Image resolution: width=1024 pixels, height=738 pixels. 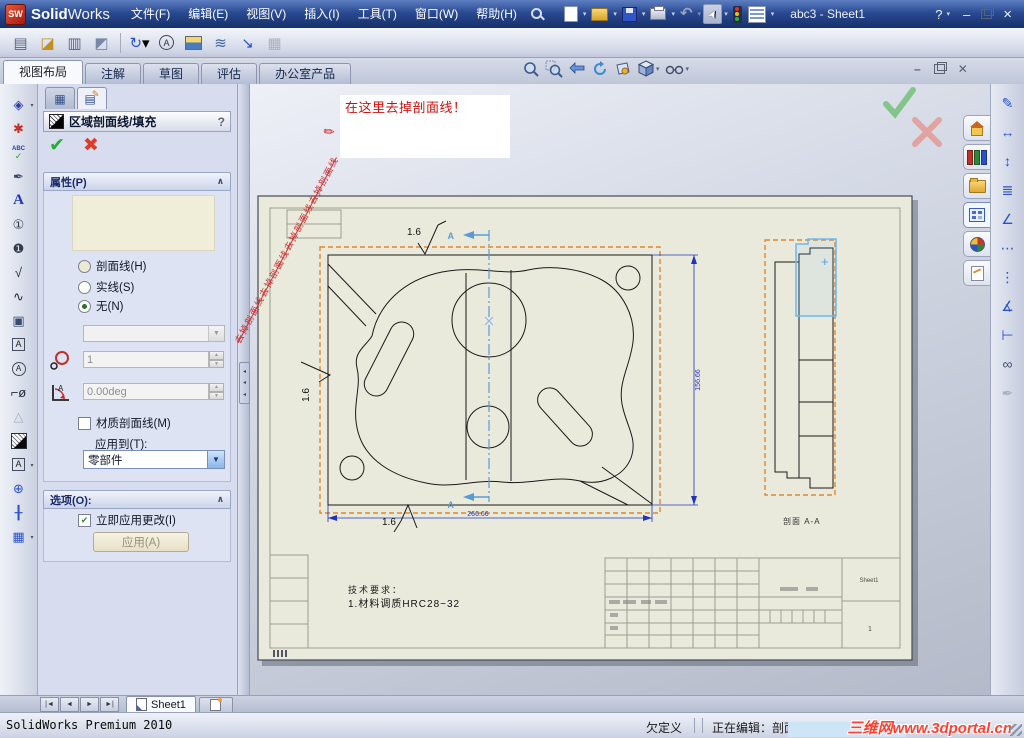 What do you see at coordinates (89, 704) in the screenshot?
I see `next-sheet-button: ►` at bounding box center [89, 704].